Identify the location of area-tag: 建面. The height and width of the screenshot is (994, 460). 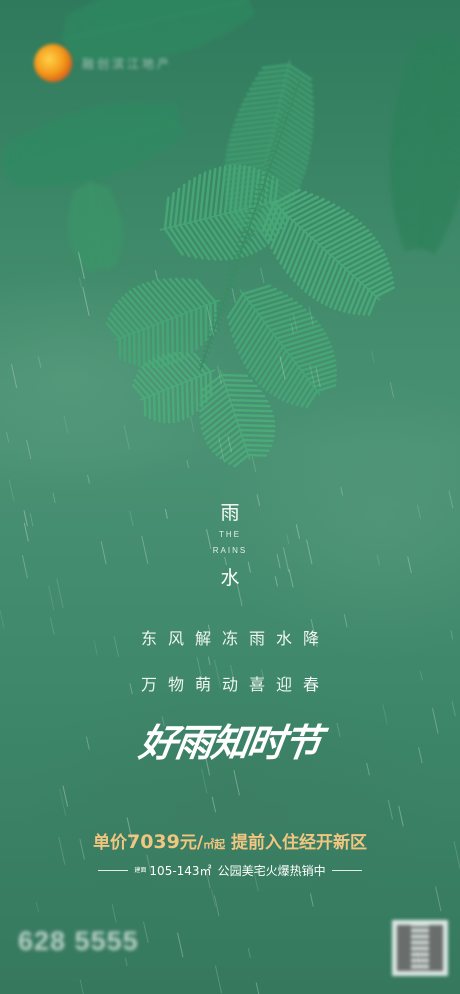
(140, 870).